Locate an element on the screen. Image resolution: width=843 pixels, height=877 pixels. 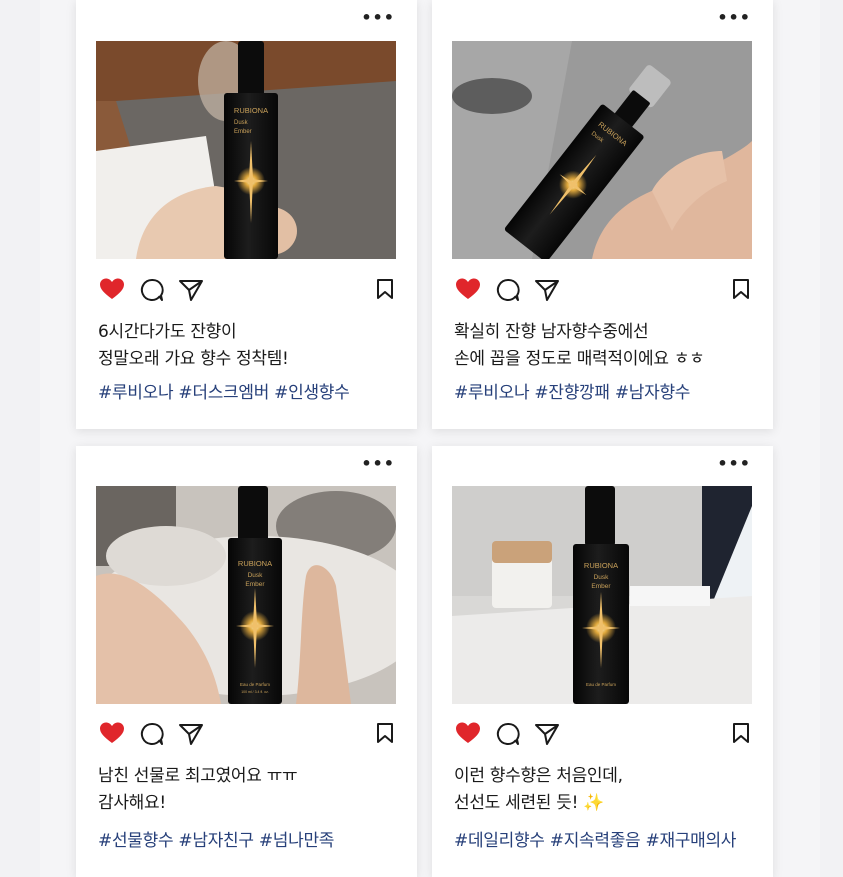
post-caption: 이런 향수향은 처음인데, 선선도 세련된 듯! ✨ is located at coordinates (604, 790).